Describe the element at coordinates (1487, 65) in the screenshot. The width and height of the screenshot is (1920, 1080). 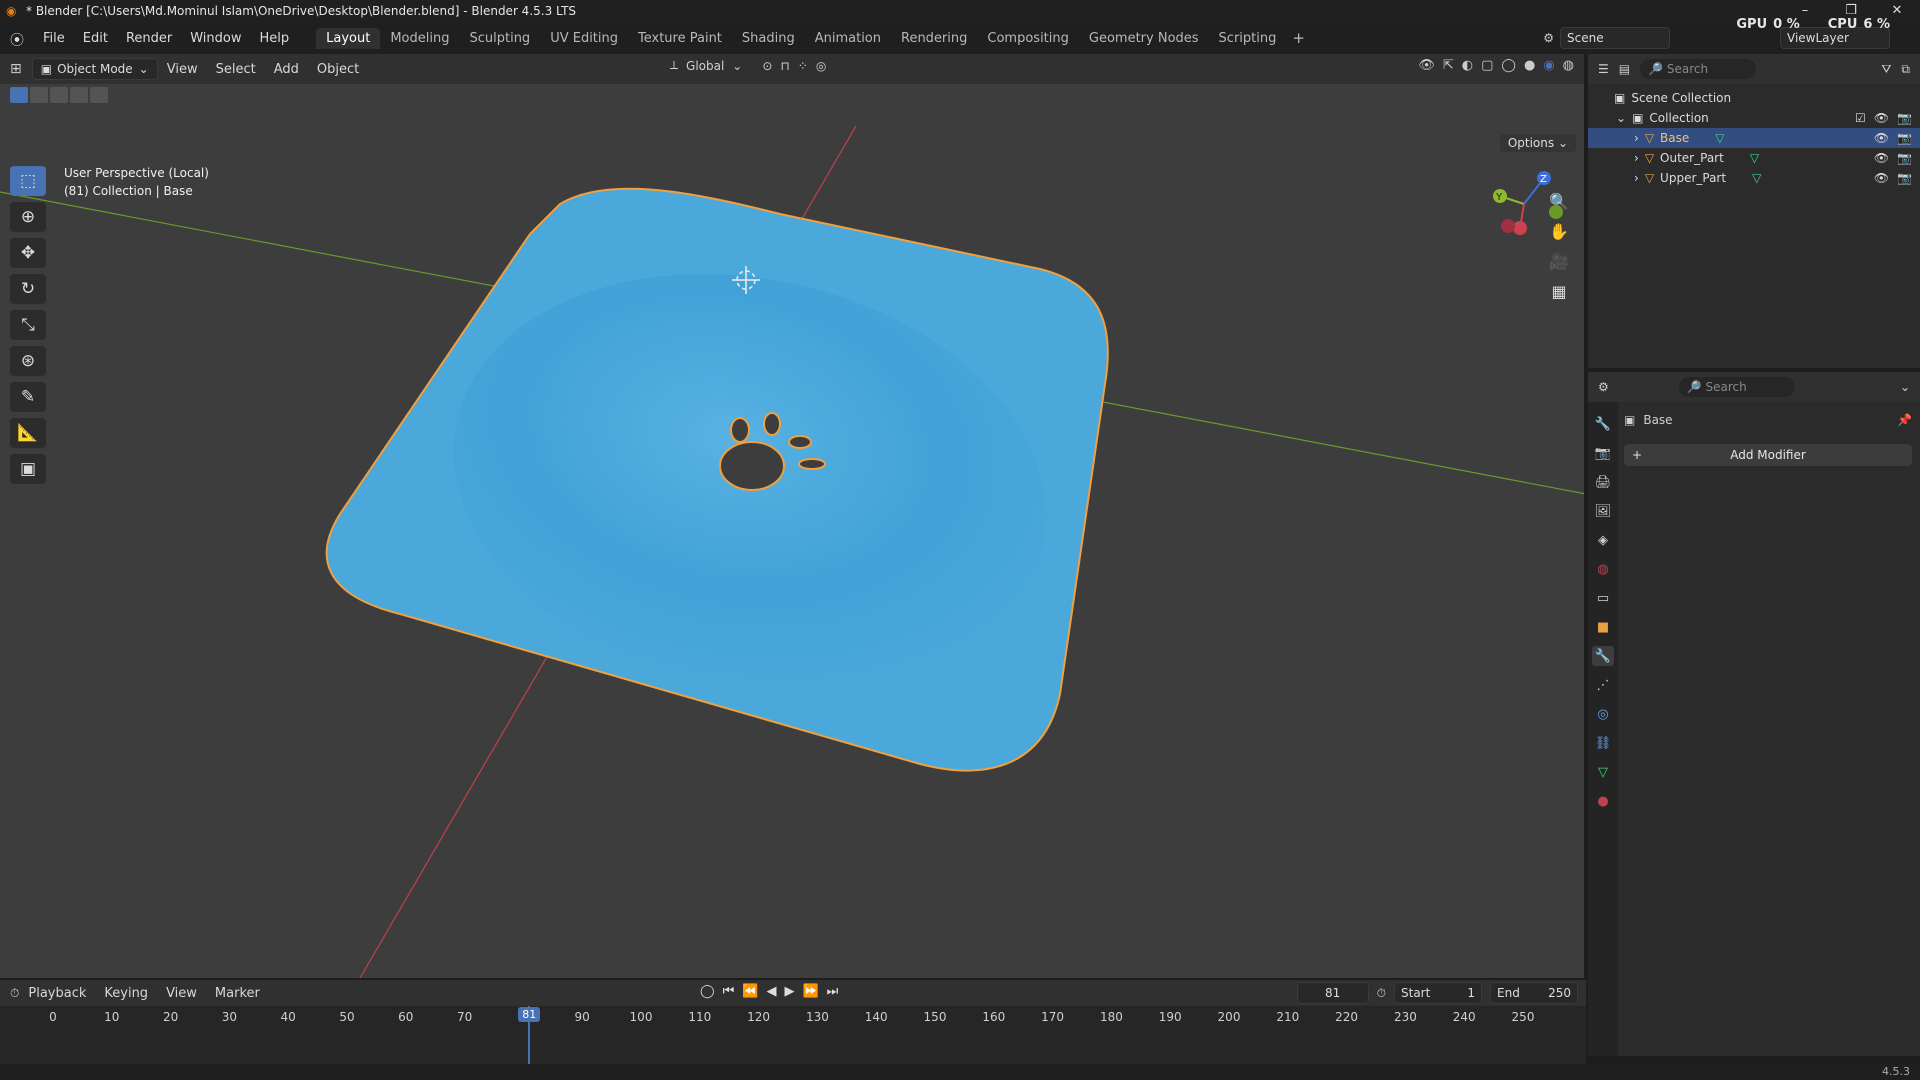
I see `xray-icon: ▢` at that location.